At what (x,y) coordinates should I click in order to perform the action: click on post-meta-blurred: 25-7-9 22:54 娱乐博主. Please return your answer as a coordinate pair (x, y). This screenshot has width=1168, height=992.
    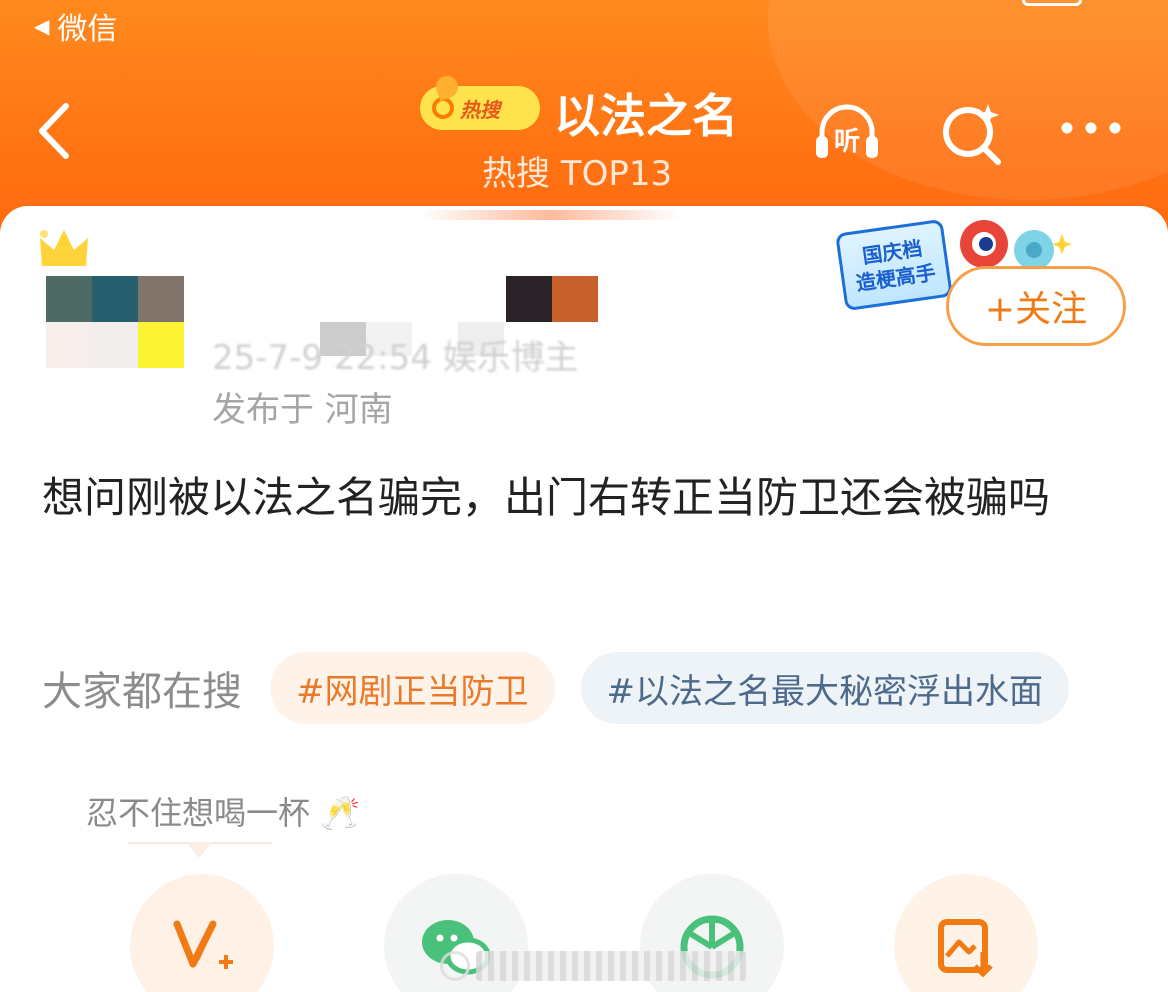
    Looking at the image, I should click on (395, 358).